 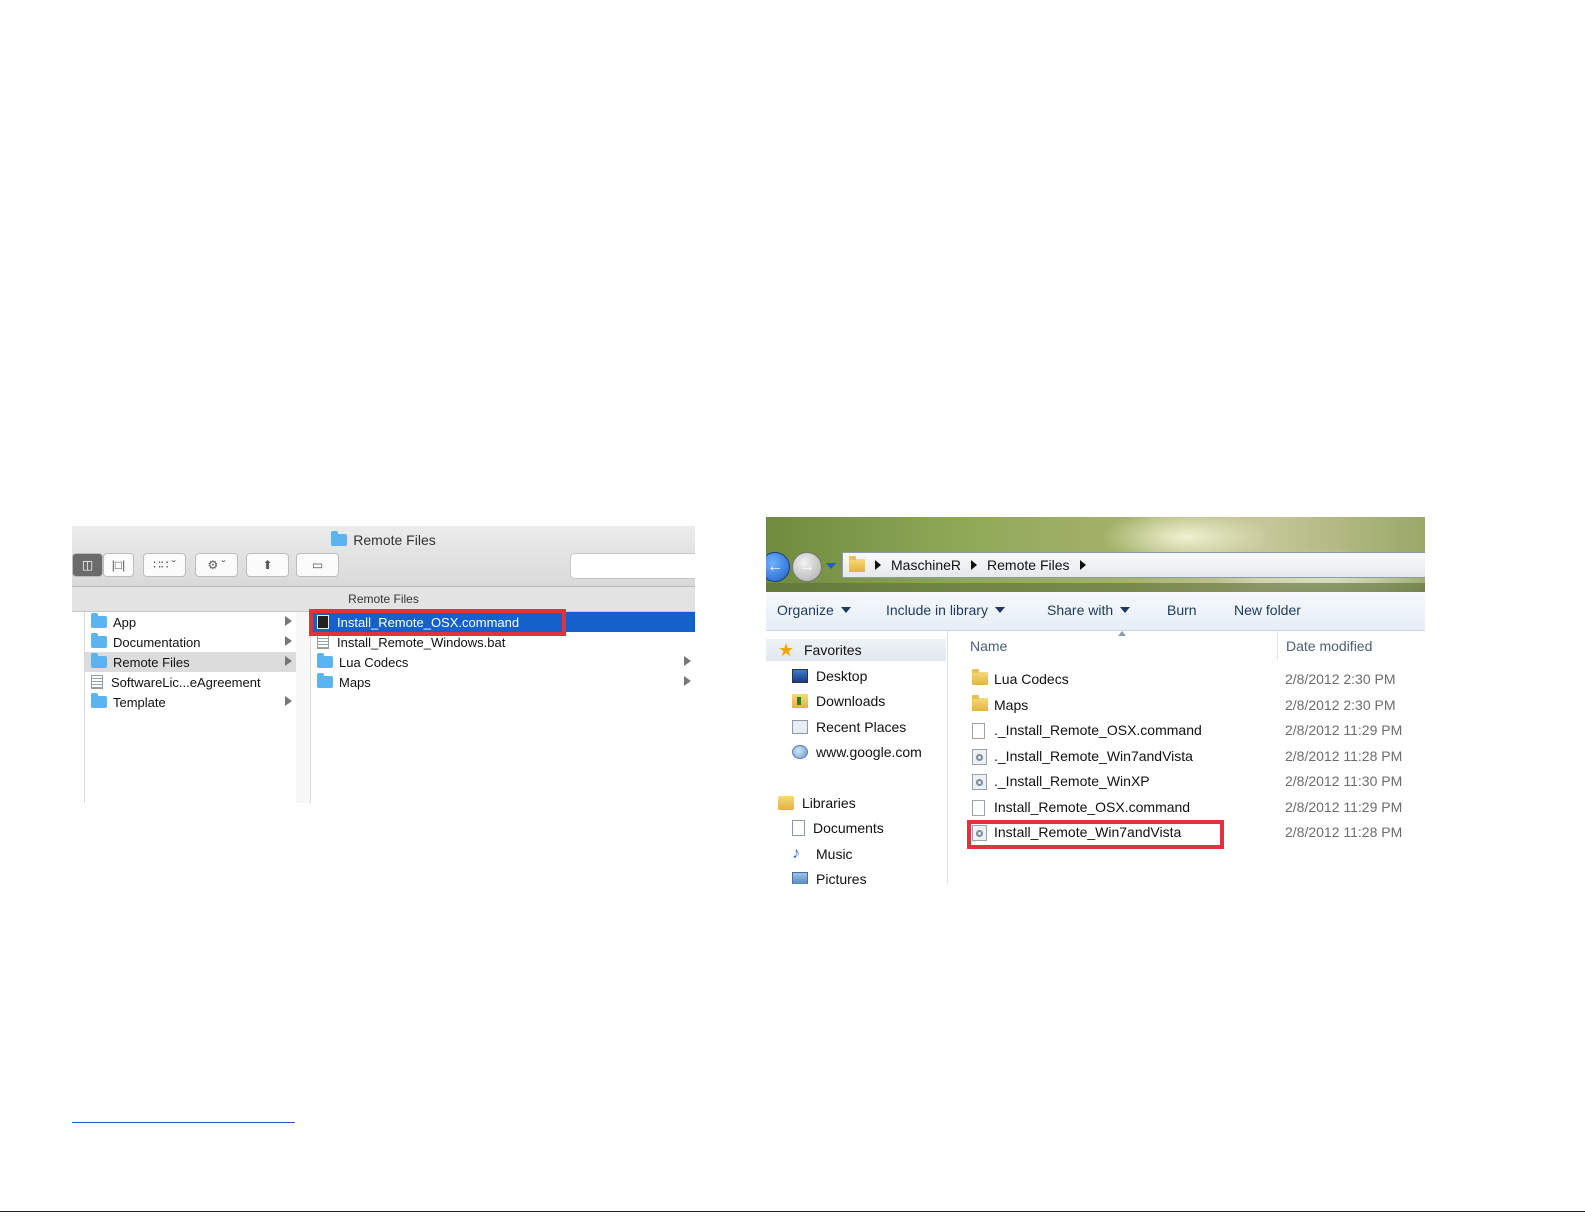 What do you see at coordinates (800, 878) in the screenshot?
I see `pictures-icon` at bounding box center [800, 878].